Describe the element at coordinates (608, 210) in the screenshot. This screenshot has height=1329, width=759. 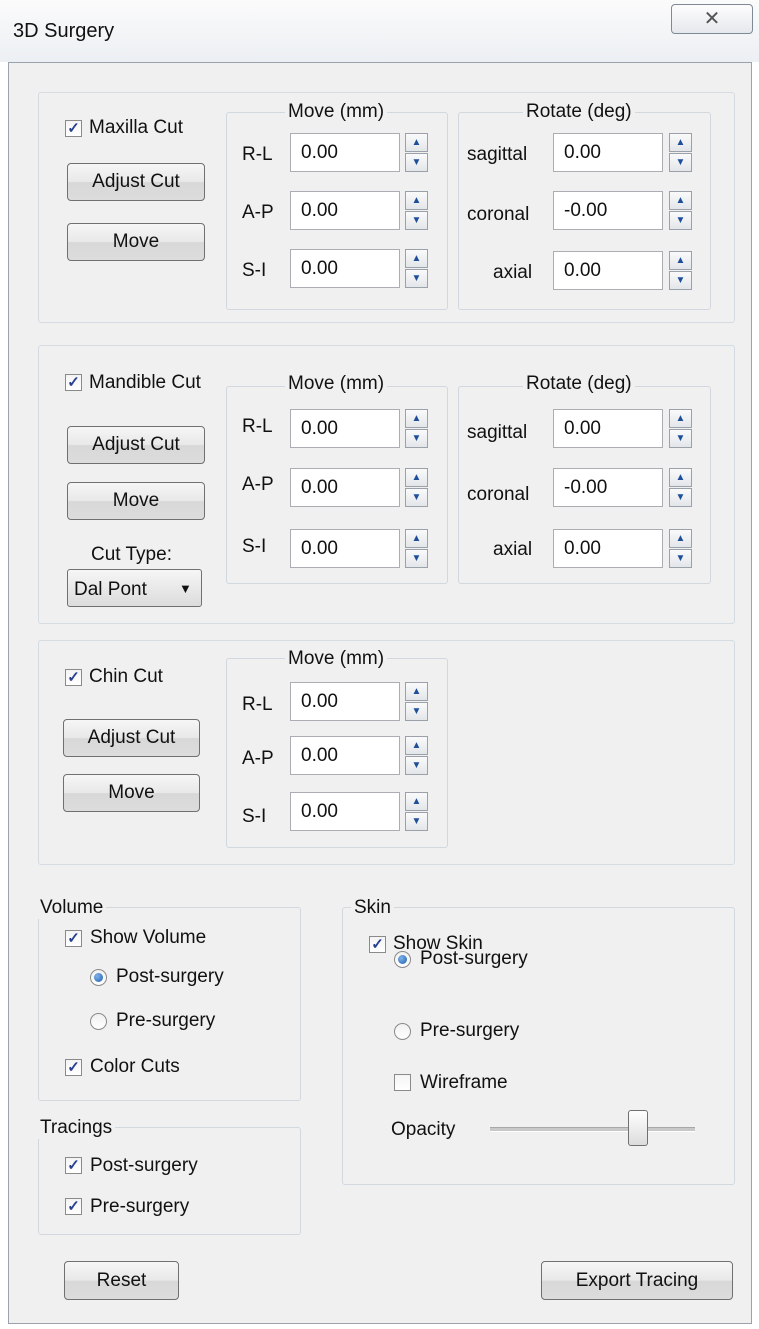
I see `maxilla-coronal-input: -0.00` at that location.